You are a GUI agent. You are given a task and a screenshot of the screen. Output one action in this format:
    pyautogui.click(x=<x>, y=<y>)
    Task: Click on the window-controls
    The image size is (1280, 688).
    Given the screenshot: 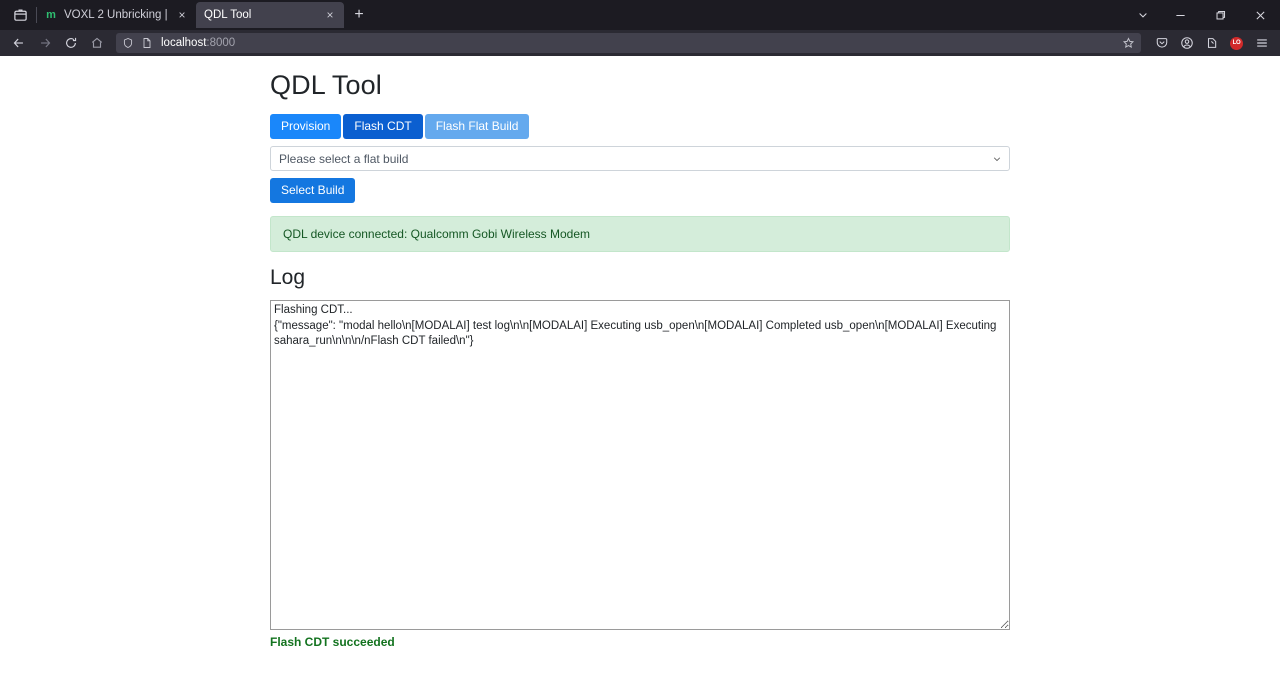 What is the action you would take?
    pyautogui.click(x=1203, y=15)
    